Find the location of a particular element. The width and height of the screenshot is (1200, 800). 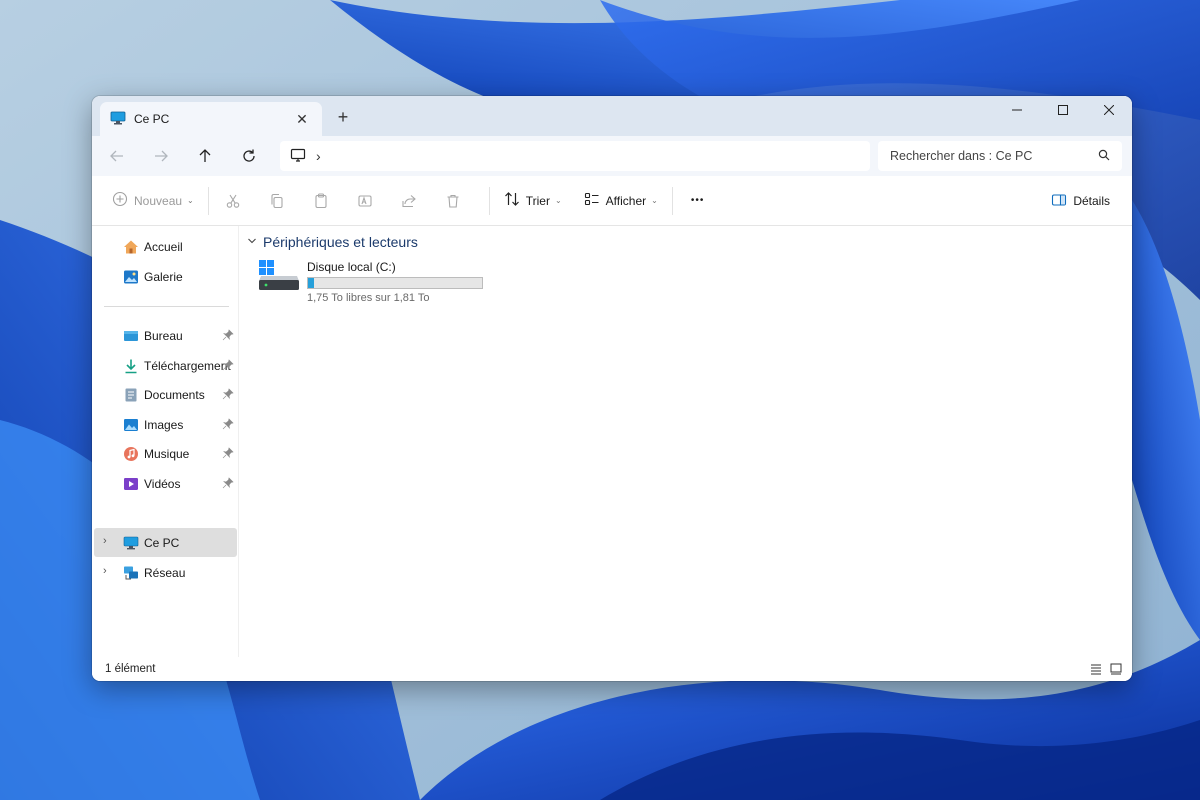

network-icon is located at coordinates (131, 573).